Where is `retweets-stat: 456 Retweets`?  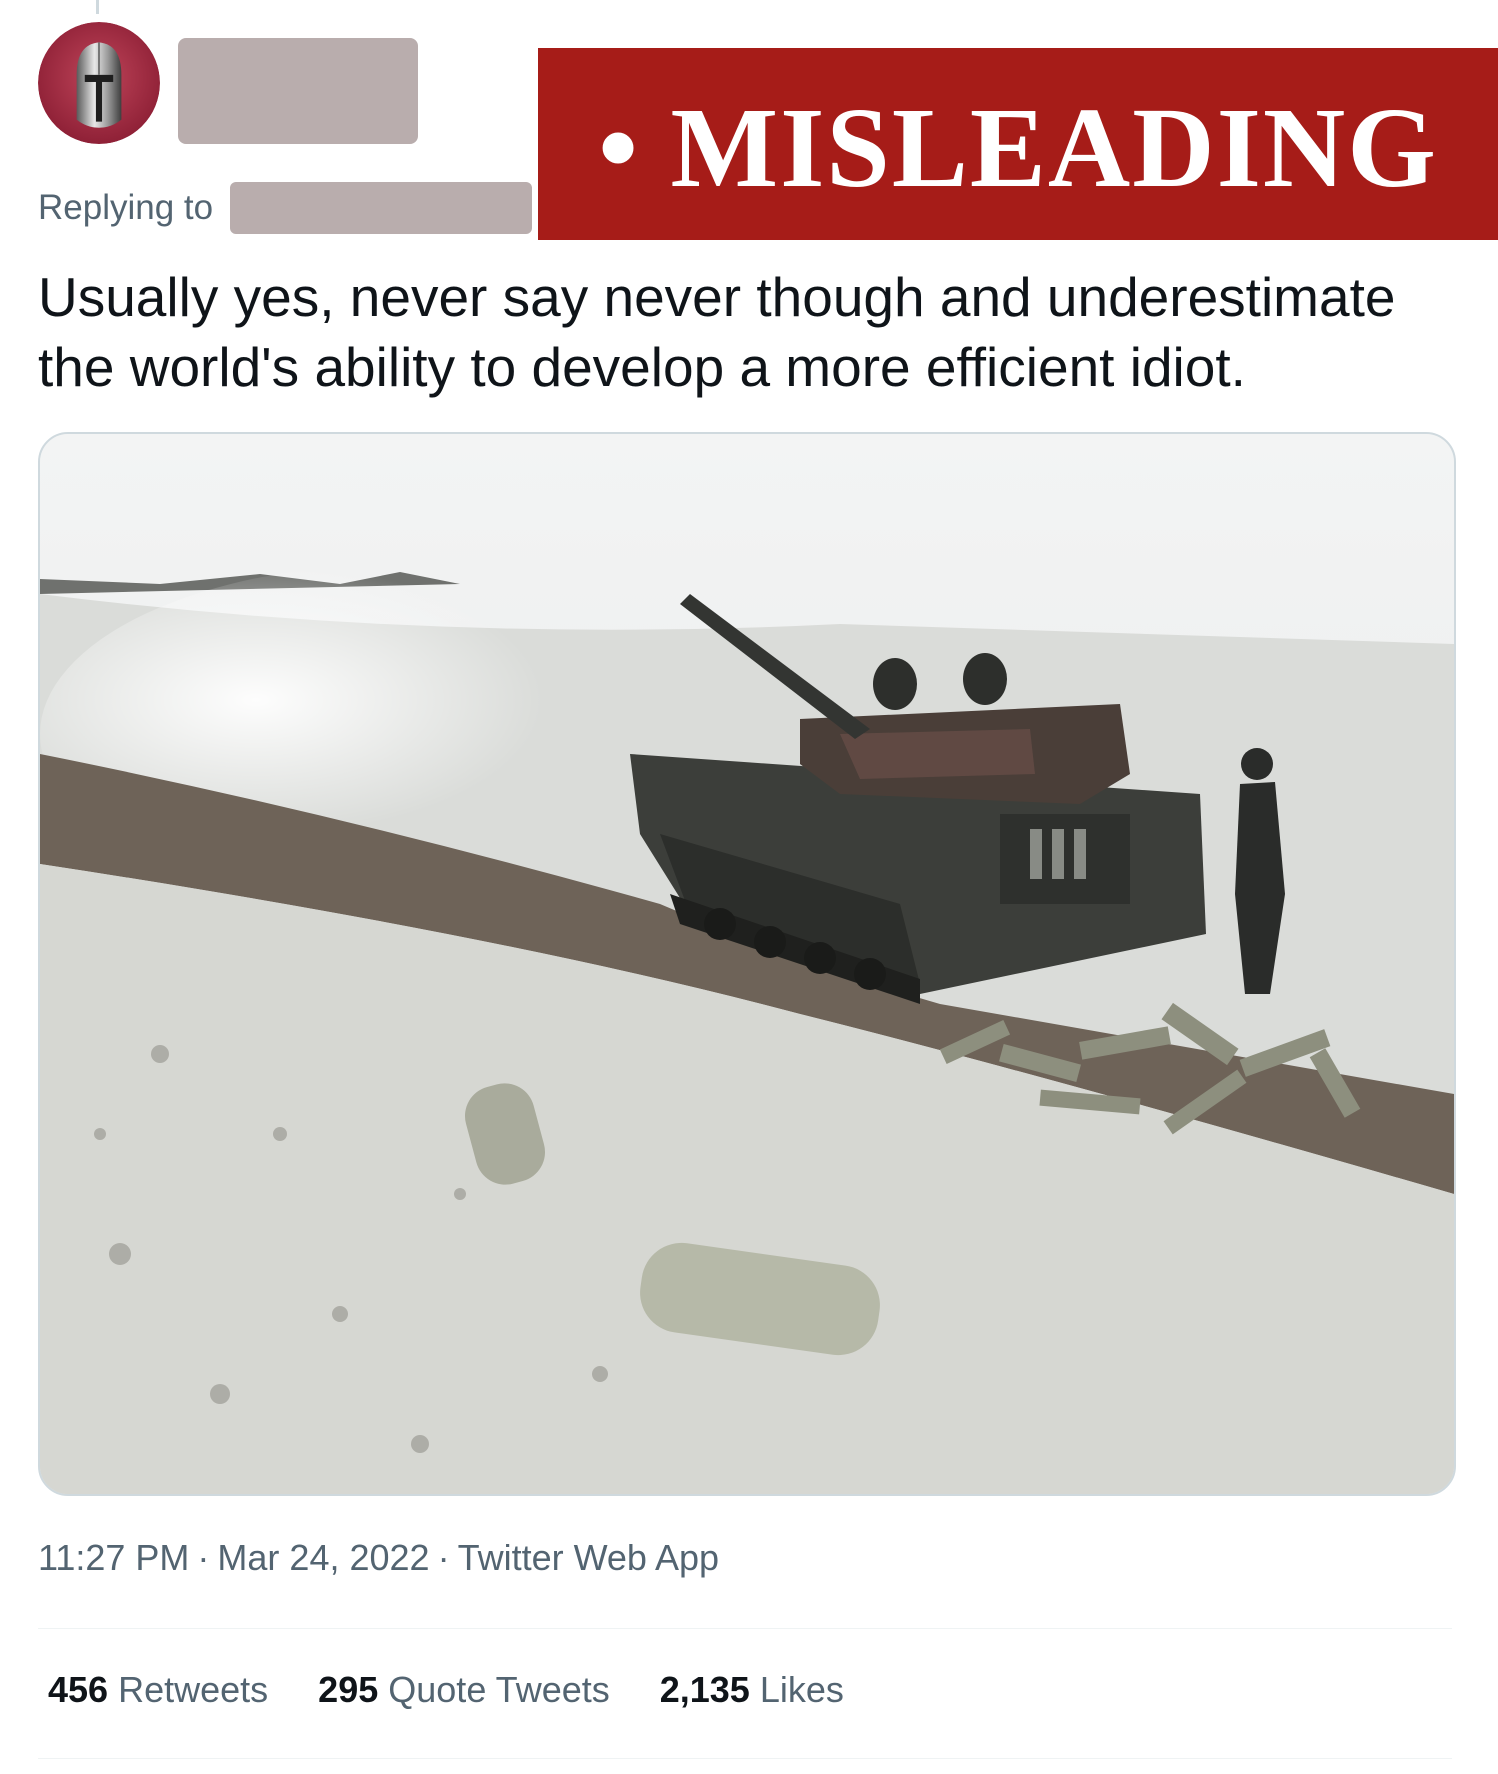
retweets-stat: 456 Retweets is located at coordinates (158, 1690).